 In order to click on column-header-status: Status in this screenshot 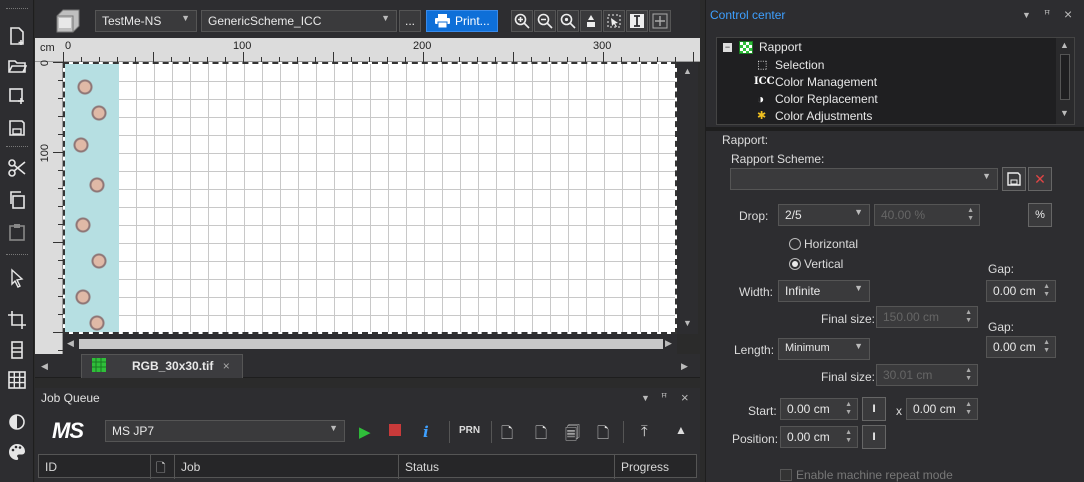, I will do `click(507, 467)`.